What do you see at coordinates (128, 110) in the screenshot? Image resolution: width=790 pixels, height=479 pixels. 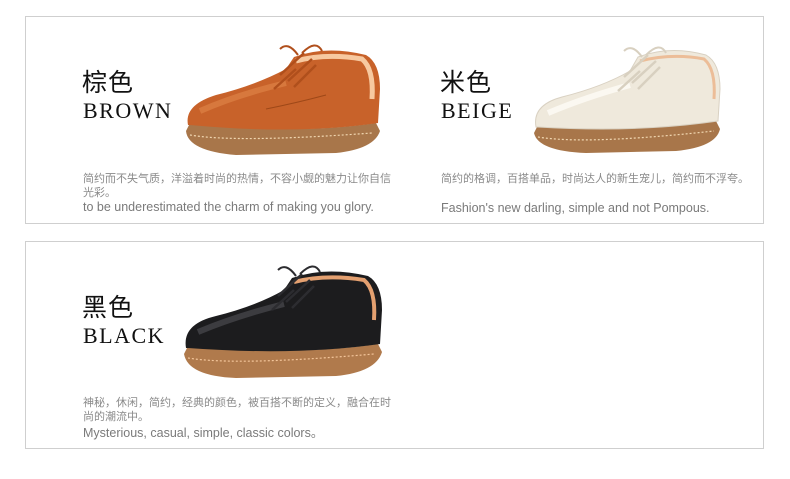 I see `color-title-en: BROWN` at bounding box center [128, 110].